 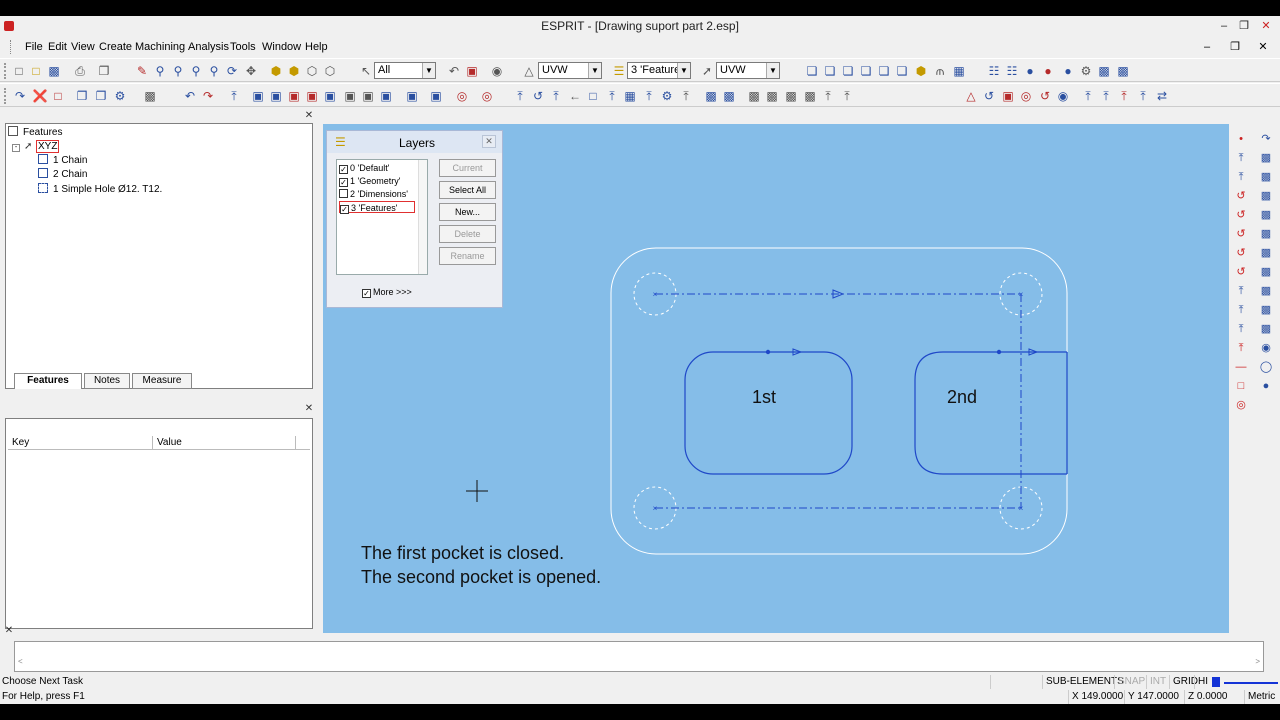 What do you see at coordinates (19, 71) in the screenshot?
I see `new-file-icon: □` at bounding box center [19, 71].